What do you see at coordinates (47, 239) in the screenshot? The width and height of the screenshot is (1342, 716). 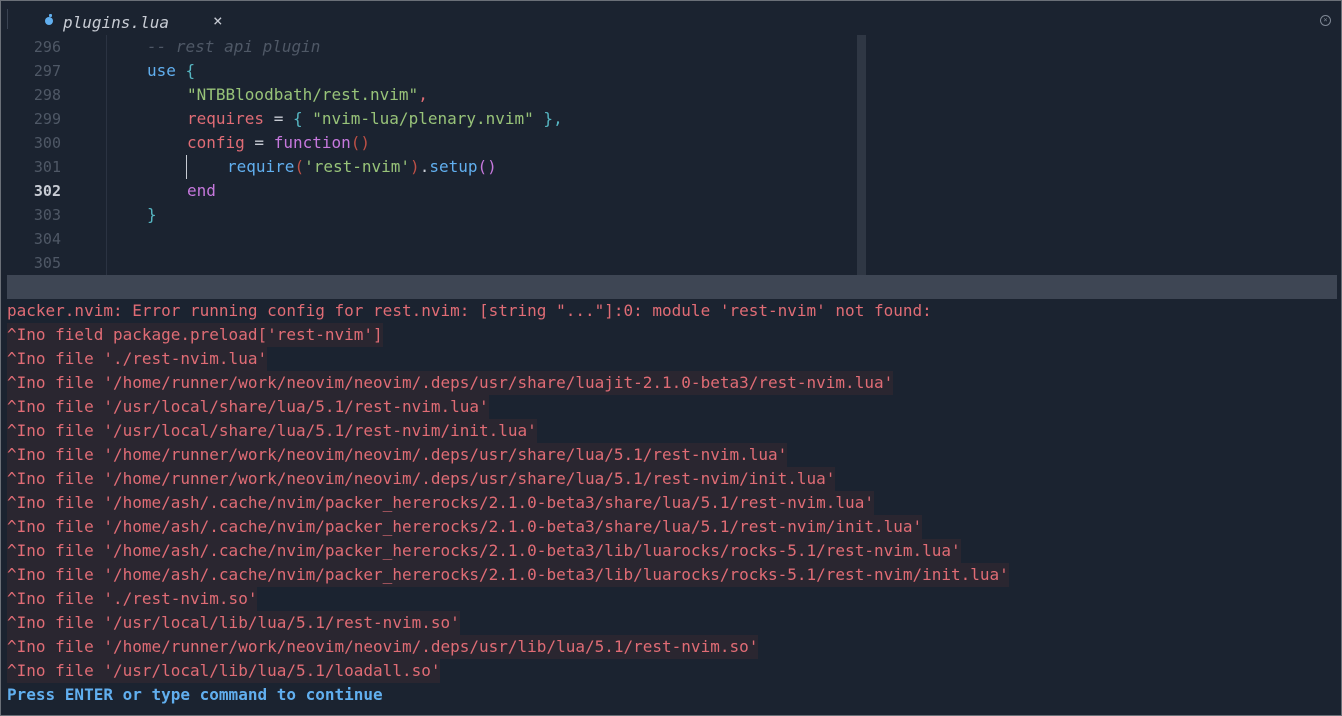 I see `line-number: 304` at bounding box center [47, 239].